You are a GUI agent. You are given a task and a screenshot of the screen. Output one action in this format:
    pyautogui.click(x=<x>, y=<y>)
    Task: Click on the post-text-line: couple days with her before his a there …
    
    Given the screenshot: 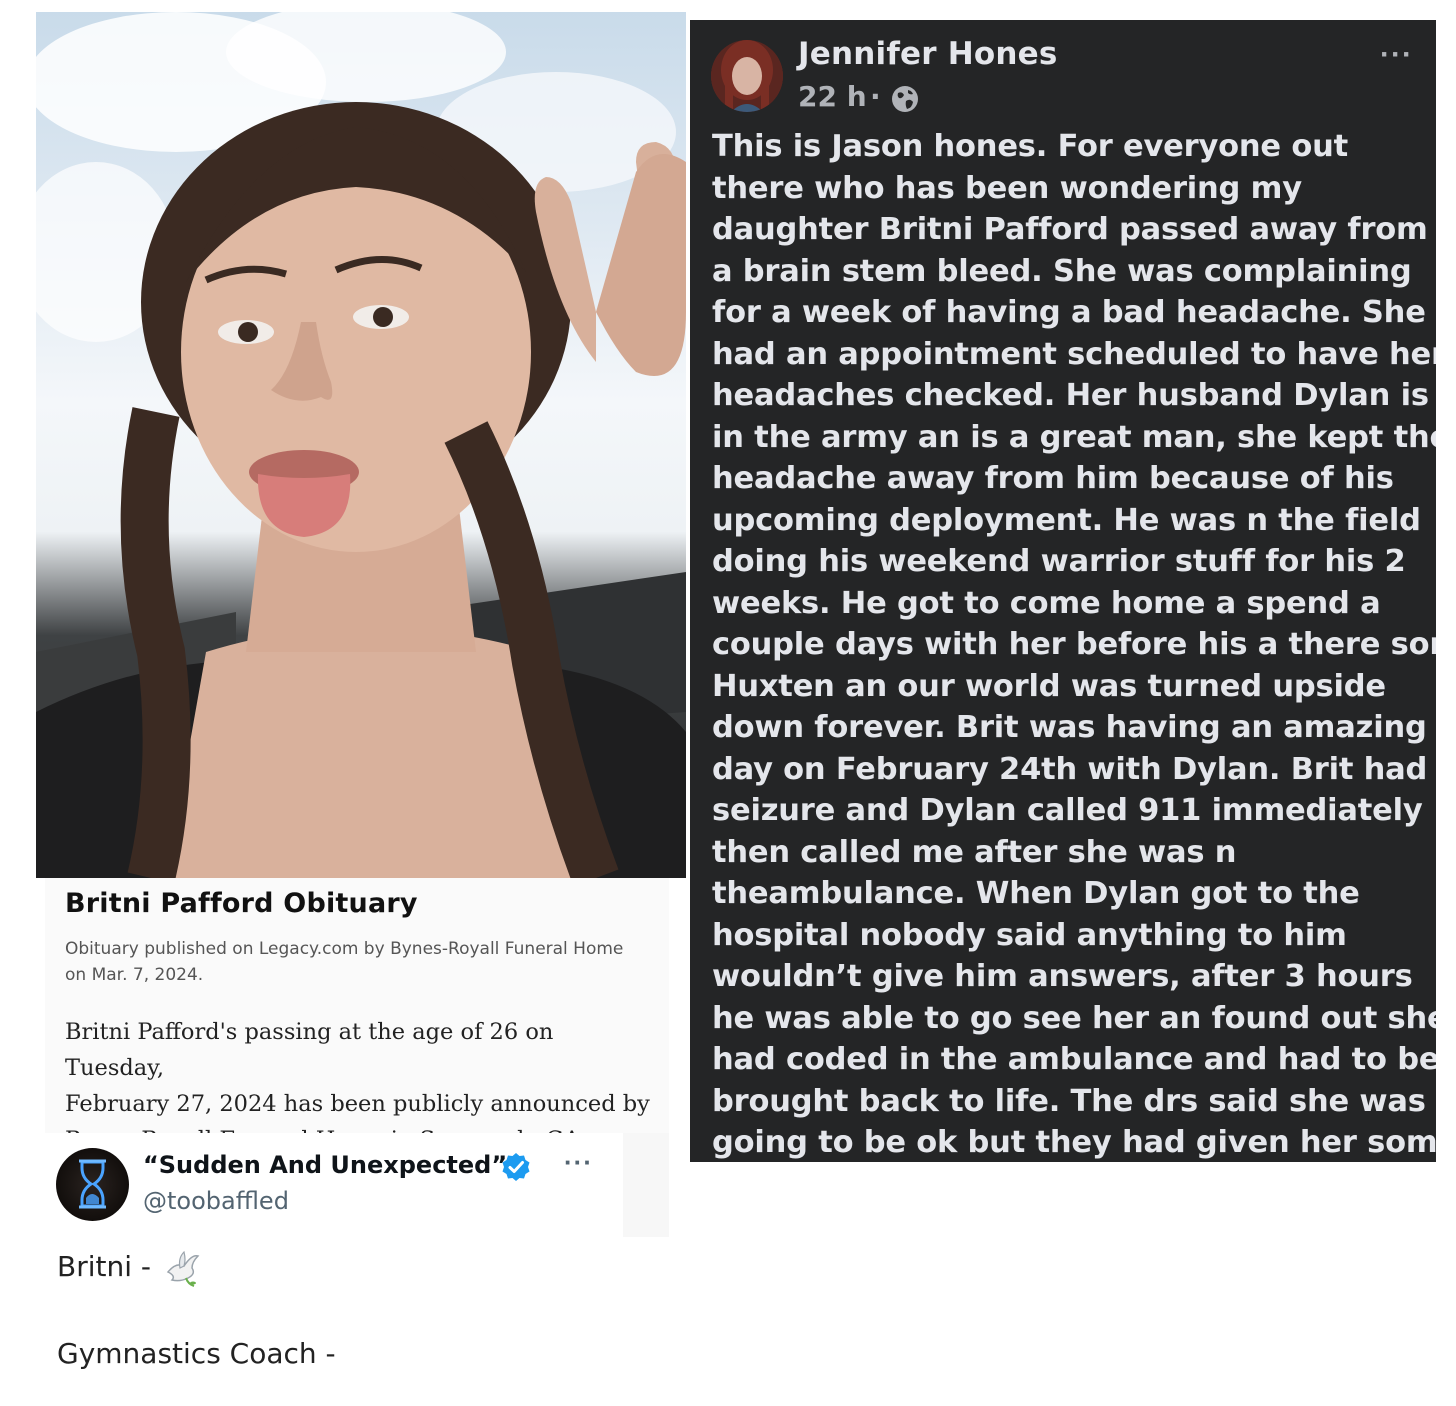 What is the action you would take?
    pyautogui.click(x=1074, y=644)
    